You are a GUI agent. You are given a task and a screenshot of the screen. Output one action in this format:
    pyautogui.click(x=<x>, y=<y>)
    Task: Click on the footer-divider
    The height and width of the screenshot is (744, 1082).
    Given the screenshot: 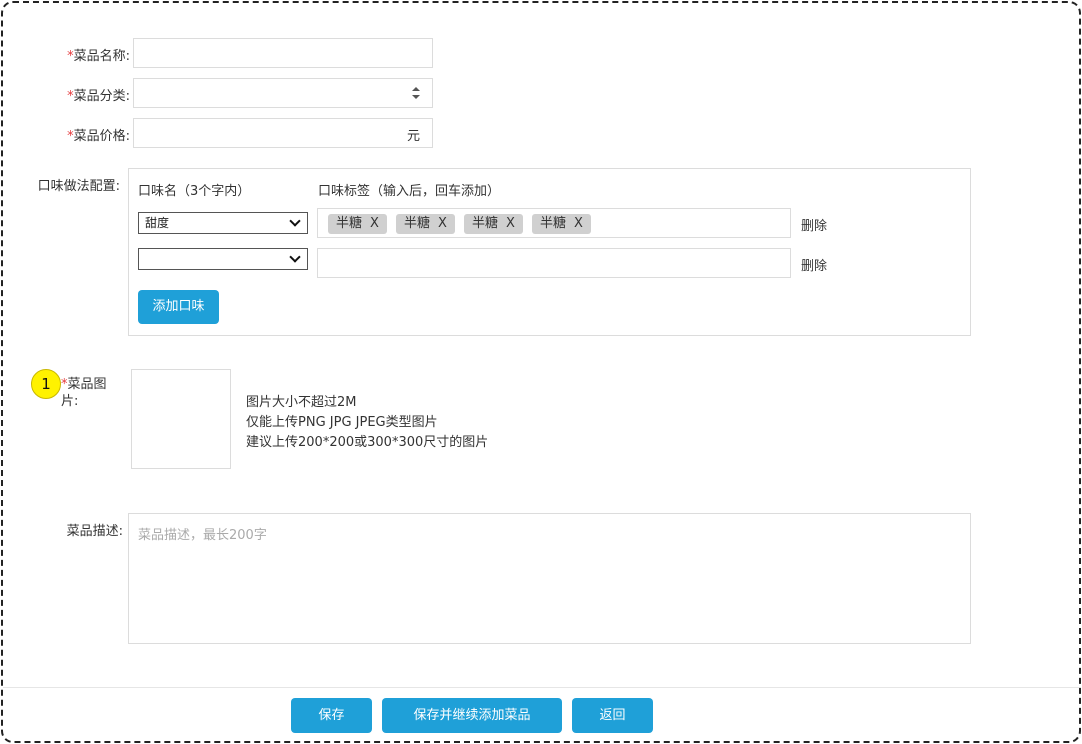 What is the action you would take?
    pyautogui.click(x=541, y=687)
    